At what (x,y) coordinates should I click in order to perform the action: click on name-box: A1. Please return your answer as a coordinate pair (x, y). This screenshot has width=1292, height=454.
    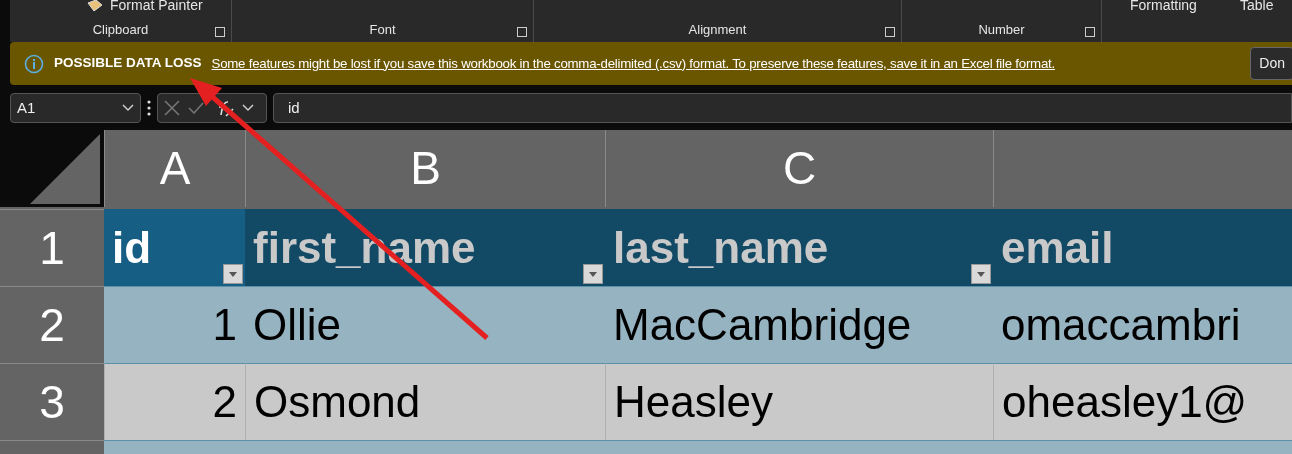
    Looking at the image, I should click on (75, 108).